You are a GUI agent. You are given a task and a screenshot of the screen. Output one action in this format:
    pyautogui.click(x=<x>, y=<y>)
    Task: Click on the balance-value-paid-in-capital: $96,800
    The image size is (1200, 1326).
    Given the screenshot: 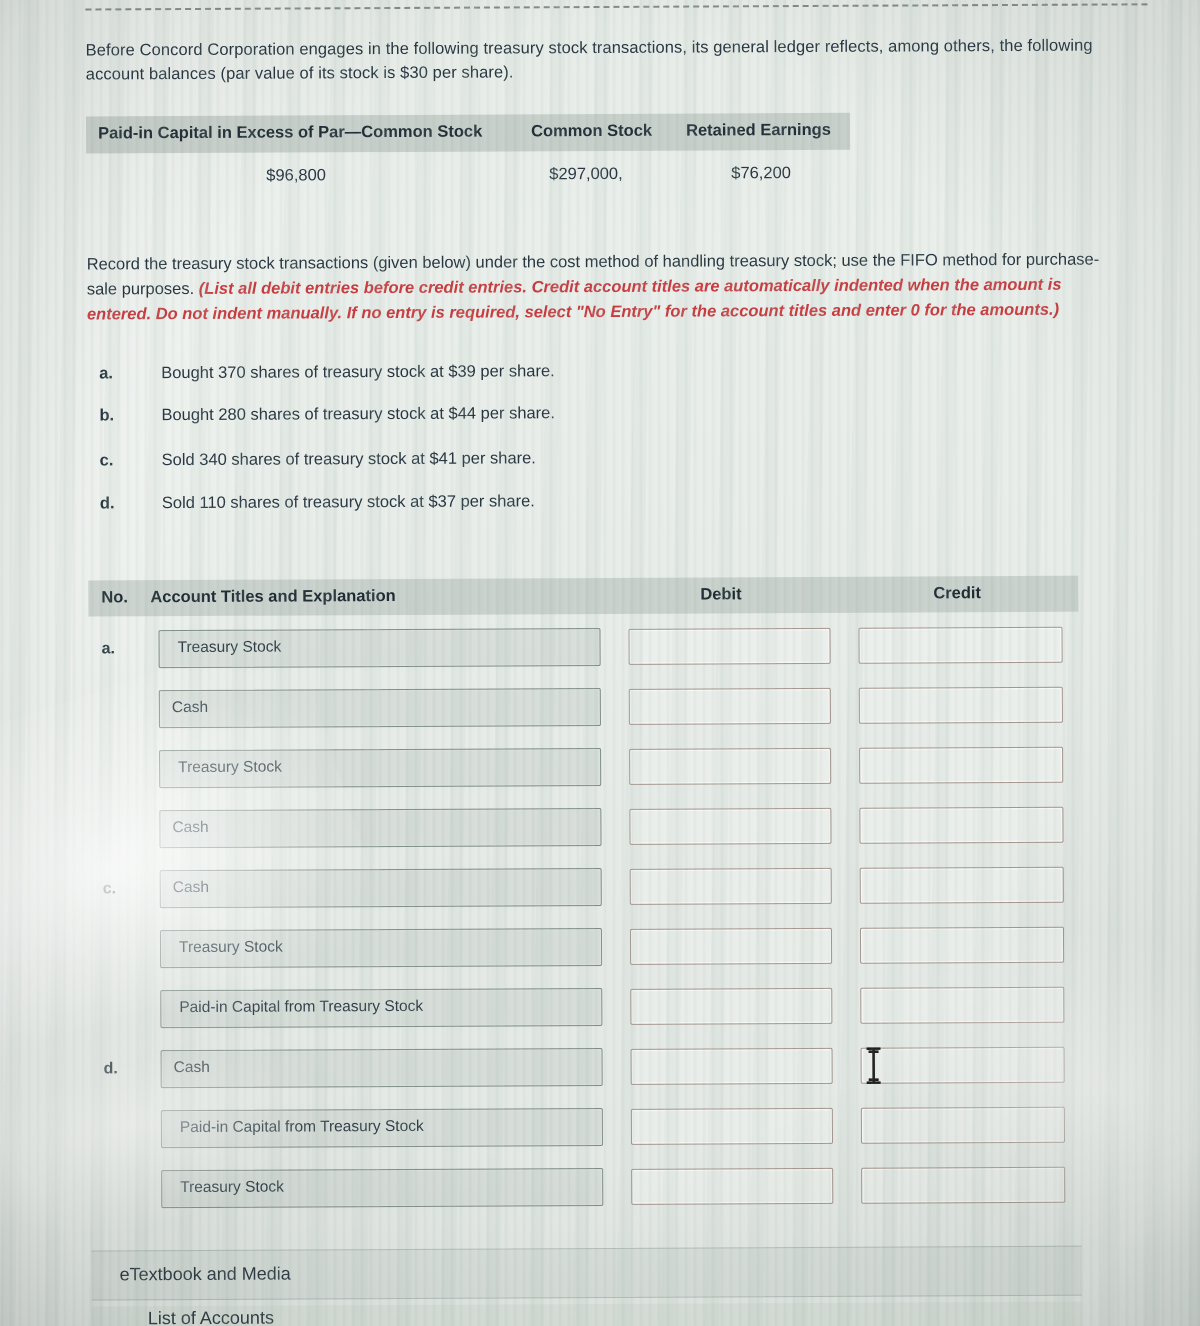 What is the action you would take?
    pyautogui.click(x=296, y=175)
    